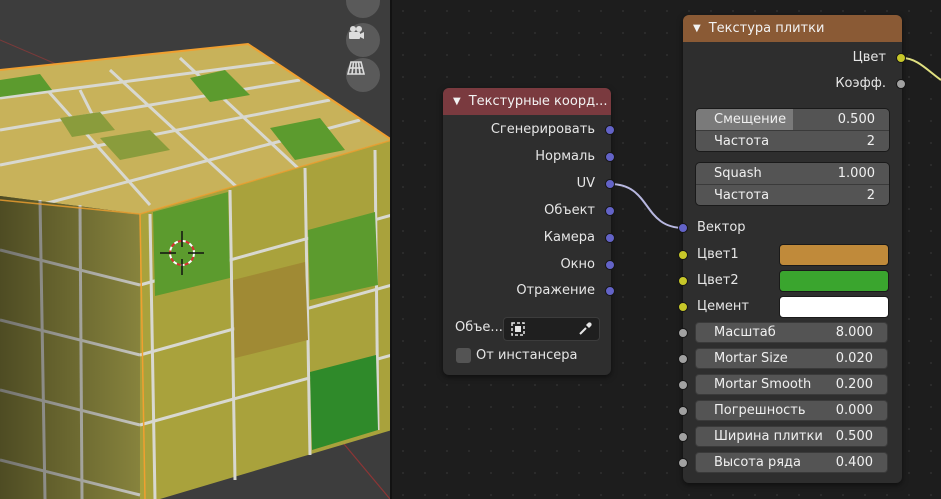 The height and width of the screenshot is (499, 941). Describe the element at coordinates (610, 184) in the screenshot. I see `socket-uv` at that location.